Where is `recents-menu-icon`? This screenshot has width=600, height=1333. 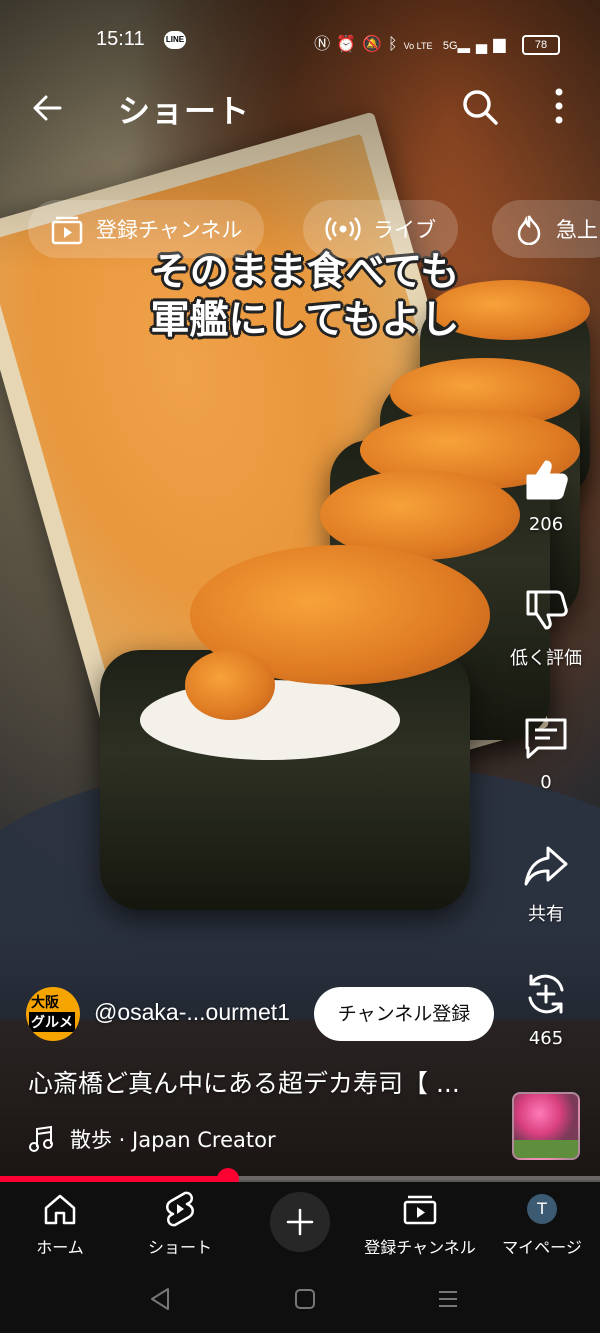 recents-menu-icon is located at coordinates (448, 1299).